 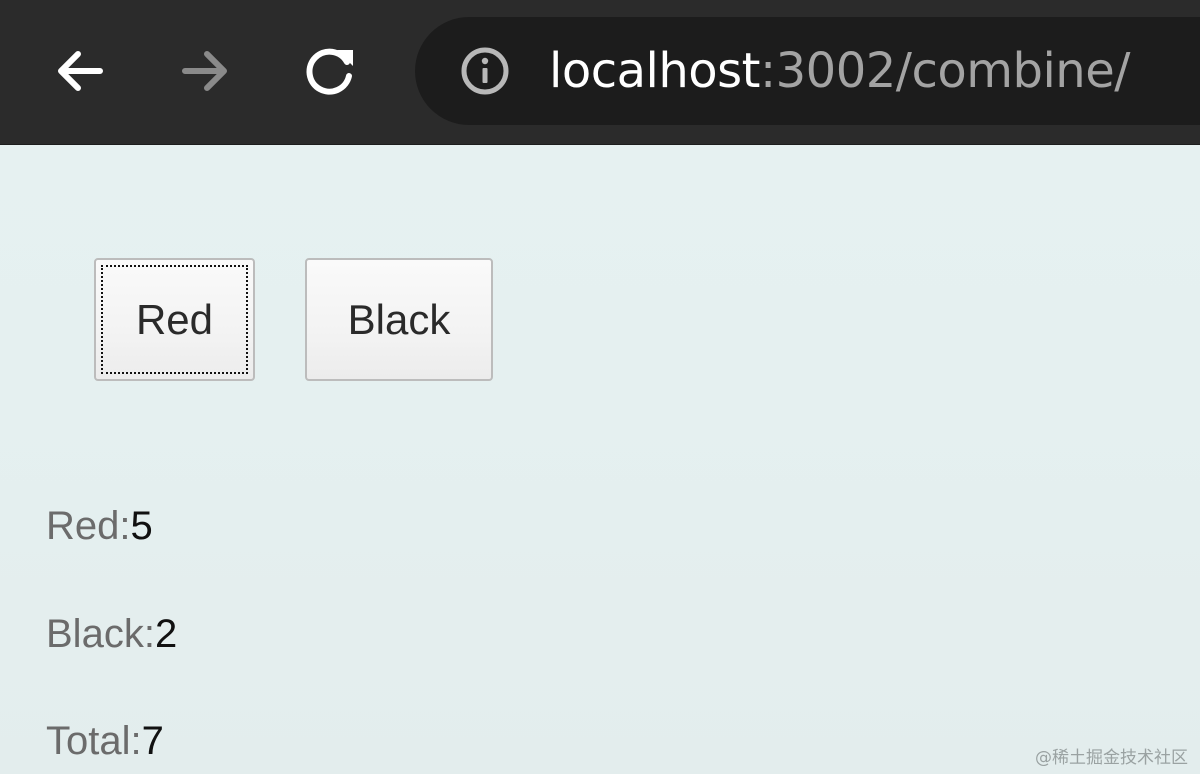 What do you see at coordinates (94, 741) in the screenshot?
I see `total-count-label: Total:` at bounding box center [94, 741].